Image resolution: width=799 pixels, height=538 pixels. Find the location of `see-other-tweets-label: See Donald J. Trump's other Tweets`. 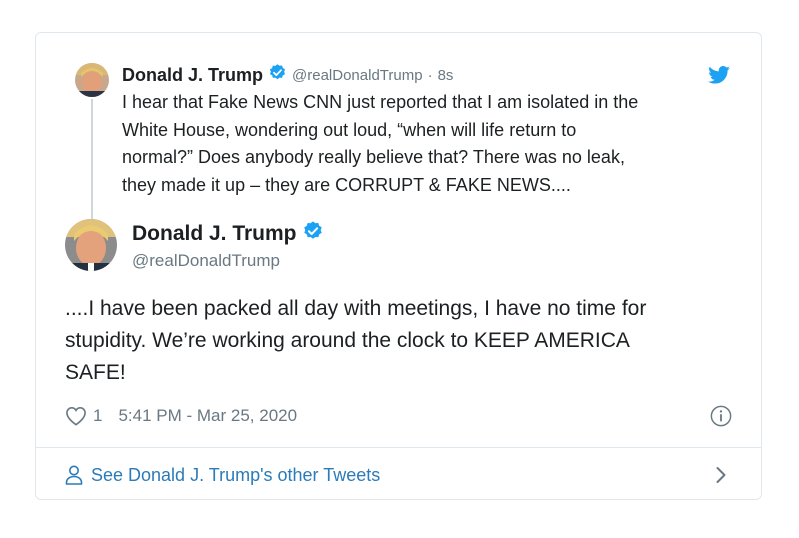

see-other-tweets-label: See Donald J. Trump's other Tweets is located at coordinates (235, 475).